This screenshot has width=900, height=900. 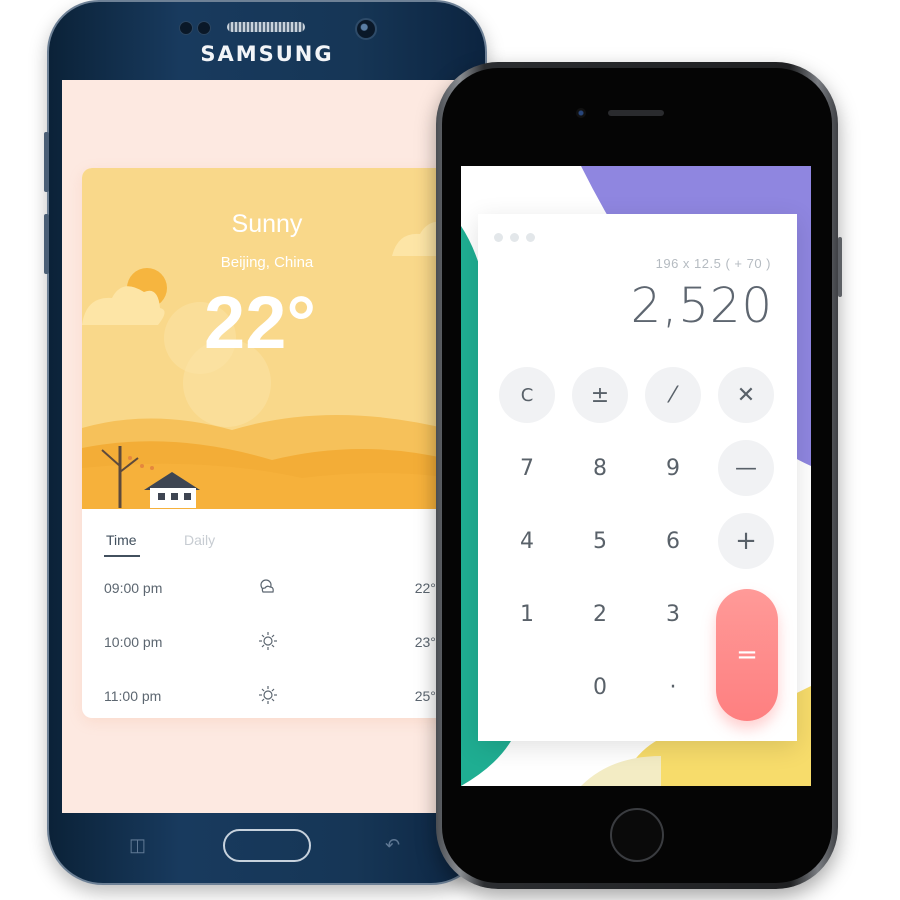 What do you see at coordinates (746, 395) in the screenshot?
I see `multiply-button: ✕` at bounding box center [746, 395].